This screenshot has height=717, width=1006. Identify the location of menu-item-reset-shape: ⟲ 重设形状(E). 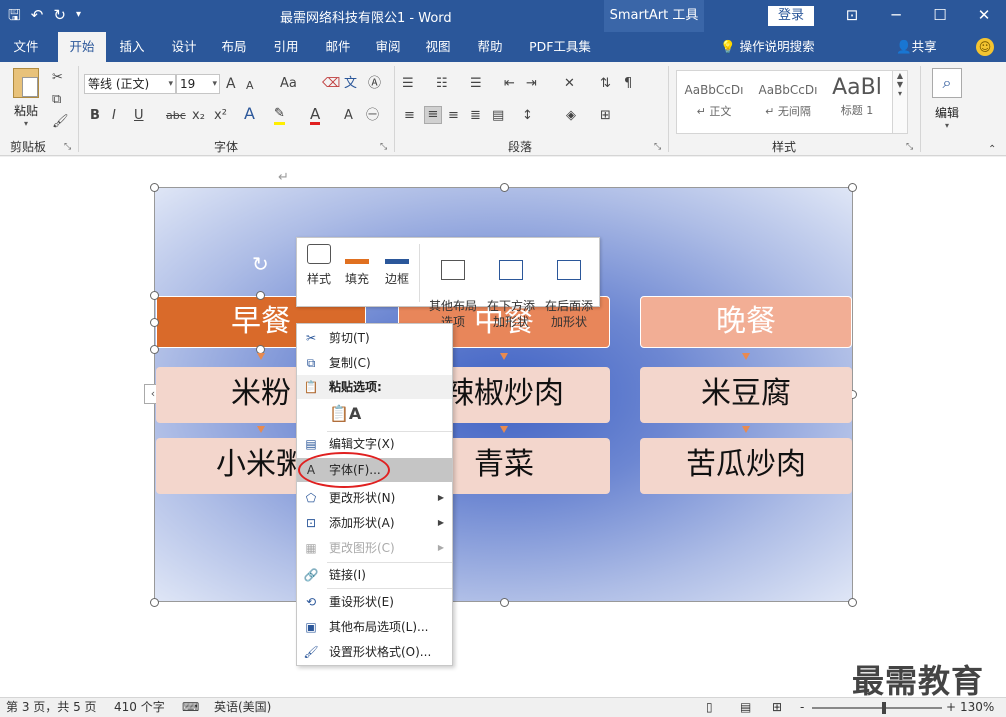
(374, 602).